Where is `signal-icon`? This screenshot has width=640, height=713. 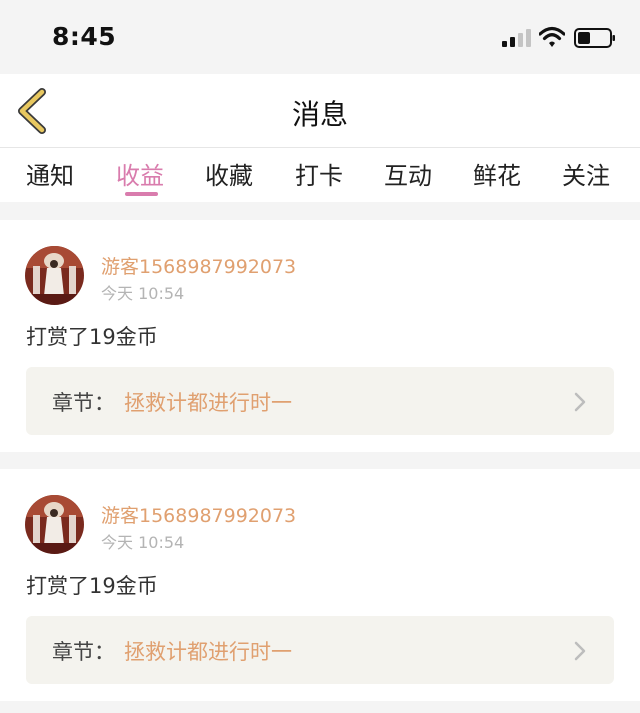
signal-icon is located at coordinates (516, 38).